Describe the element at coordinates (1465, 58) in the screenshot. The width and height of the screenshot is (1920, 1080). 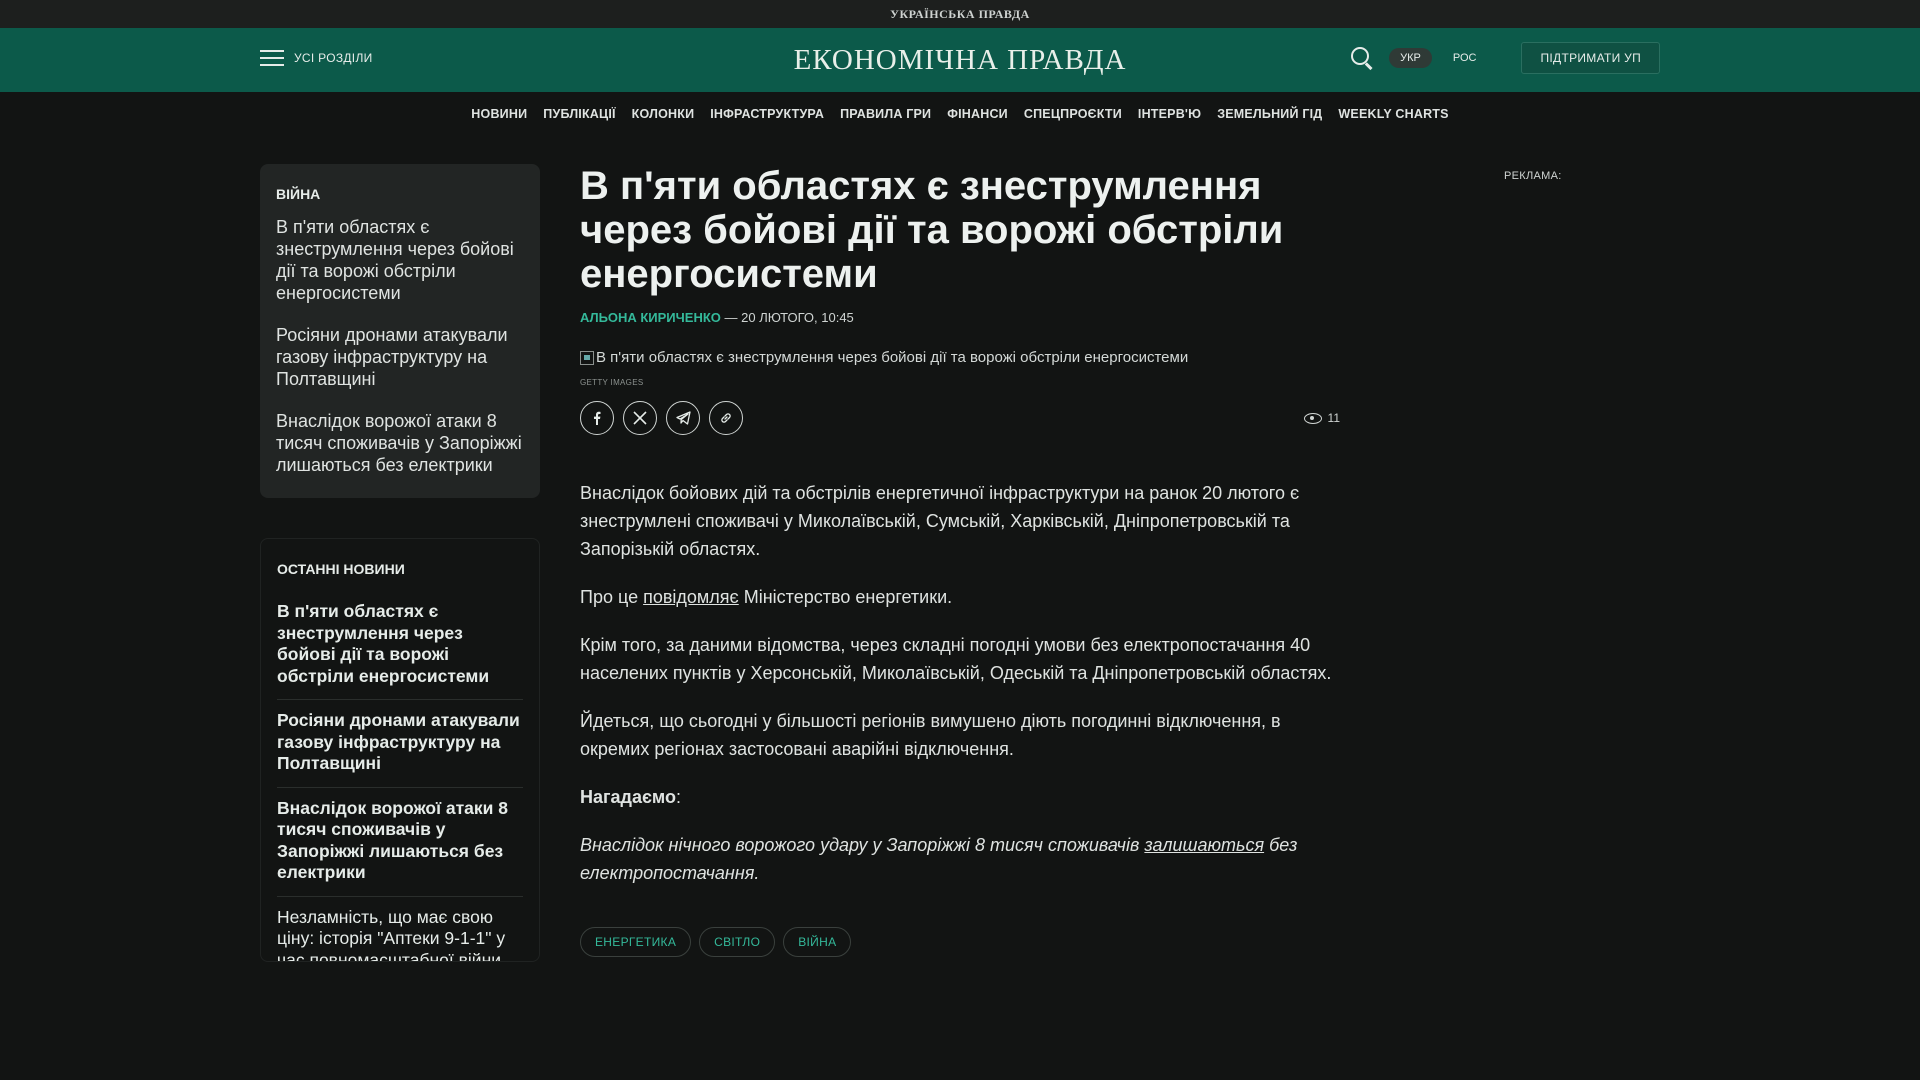
I see `lang-ros: РОС` at that location.